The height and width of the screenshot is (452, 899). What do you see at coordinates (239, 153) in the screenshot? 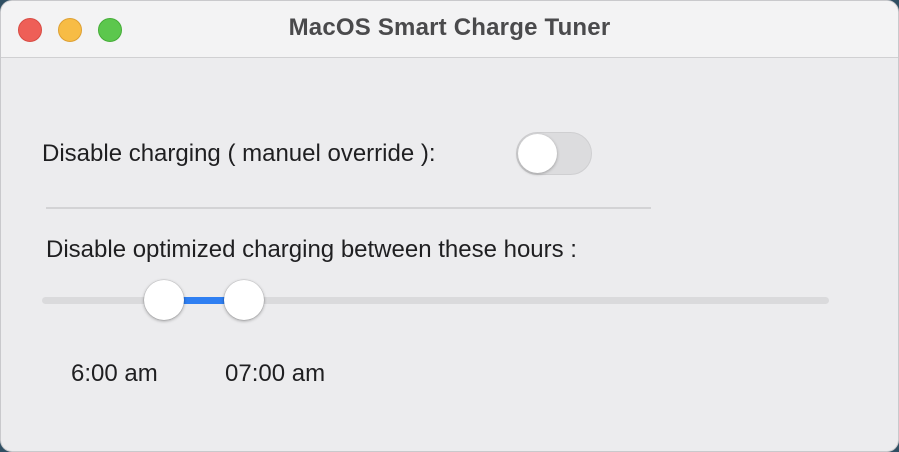
I see `override-label: Disable charging ( manuel override ):` at bounding box center [239, 153].